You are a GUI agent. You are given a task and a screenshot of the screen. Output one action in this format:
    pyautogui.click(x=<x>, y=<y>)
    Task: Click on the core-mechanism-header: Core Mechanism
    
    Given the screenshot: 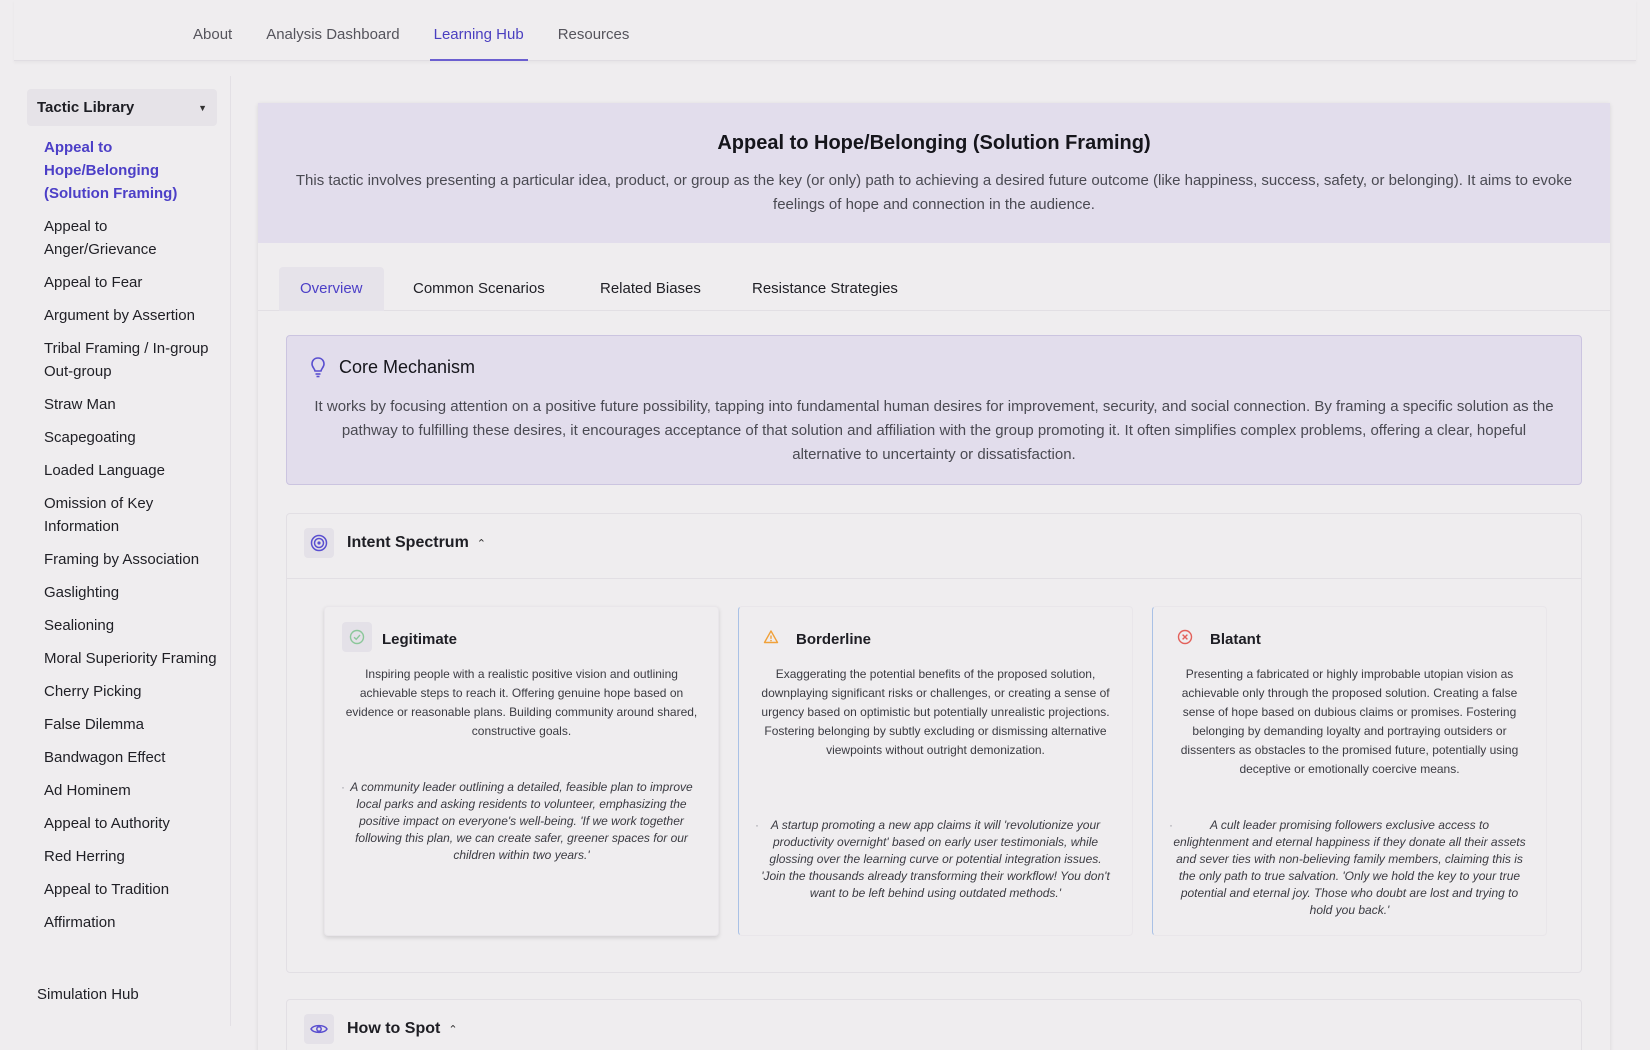 What is the action you would take?
    pyautogui.click(x=391, y=367)
    